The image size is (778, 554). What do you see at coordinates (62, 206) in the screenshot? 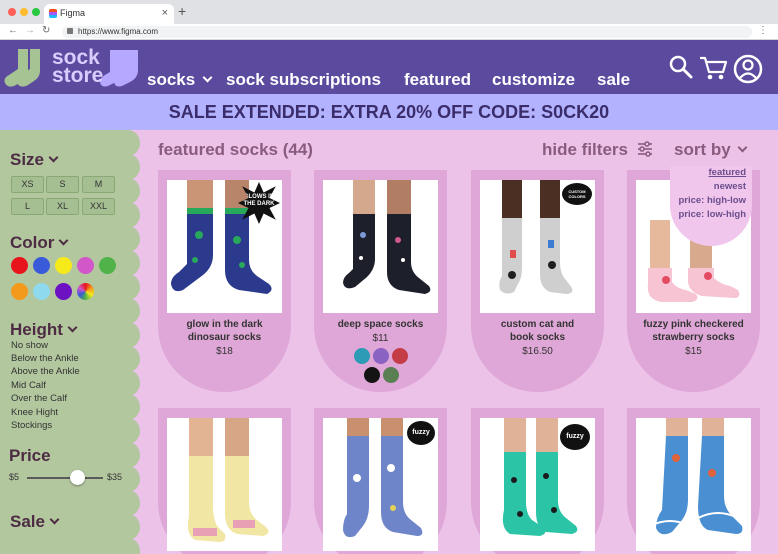
I see `size-option-xl: XL` at bounding box center [62, 206].